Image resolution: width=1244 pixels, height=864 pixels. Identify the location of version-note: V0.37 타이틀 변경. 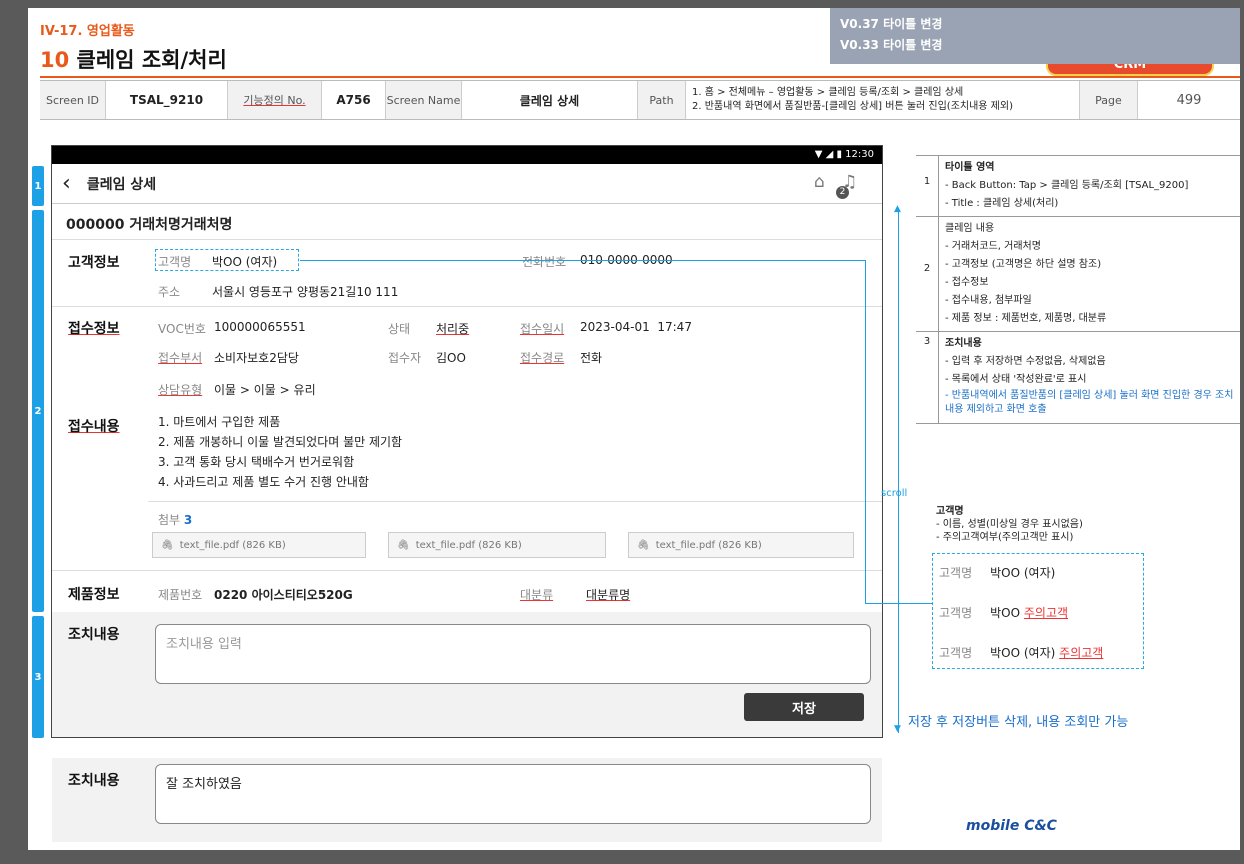
(891, 24).